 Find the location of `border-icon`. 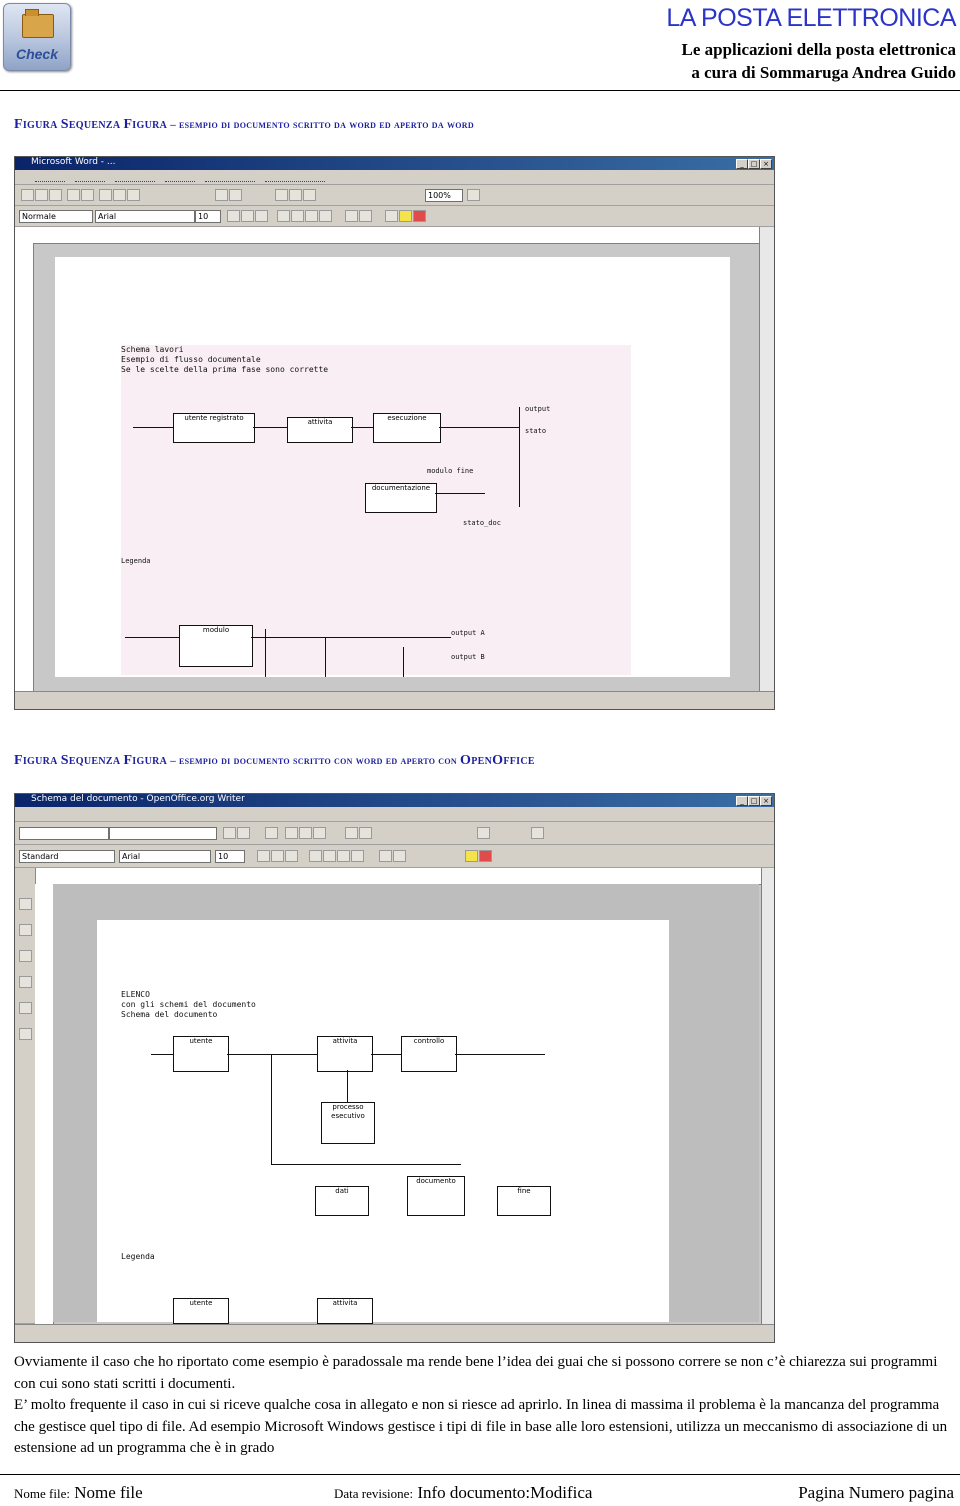

border-icon is located at coordinates (391, 216).